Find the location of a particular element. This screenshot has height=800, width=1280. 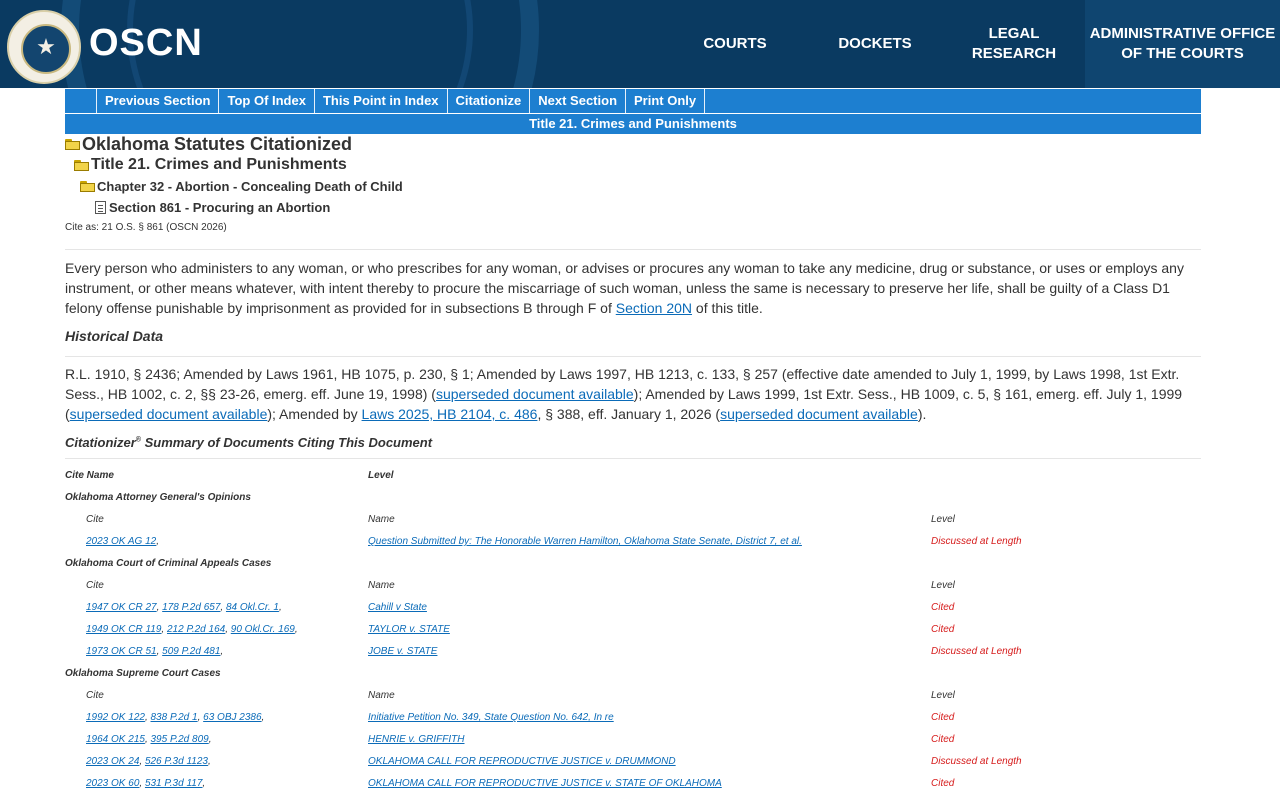

cite-link: 526 P.3d 1123 is located at coordinates (176, 761).